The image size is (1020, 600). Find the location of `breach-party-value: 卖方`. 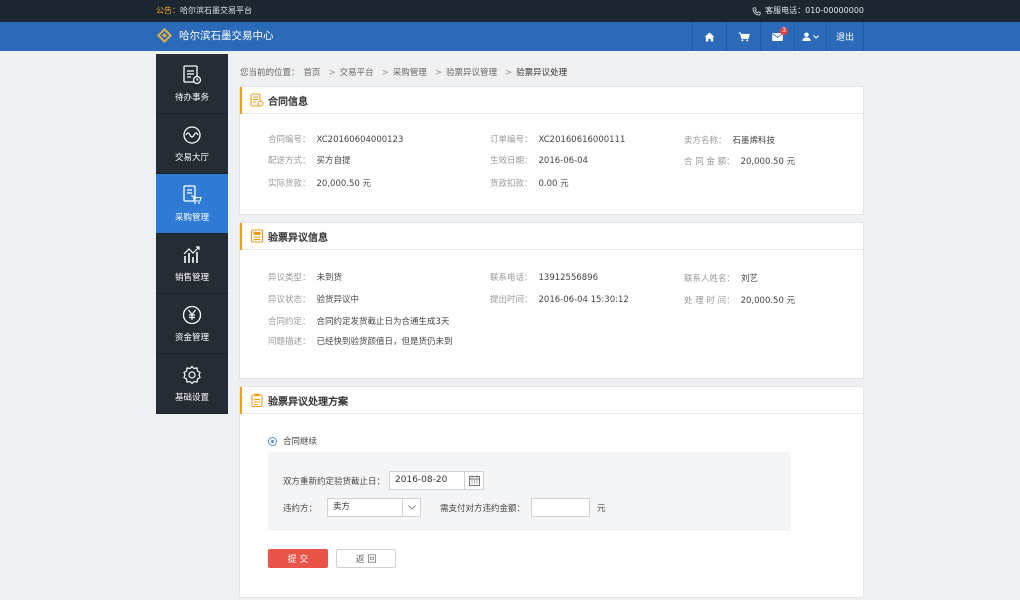

breach-party-value: 卖方 is located at coordinates (342, 507).